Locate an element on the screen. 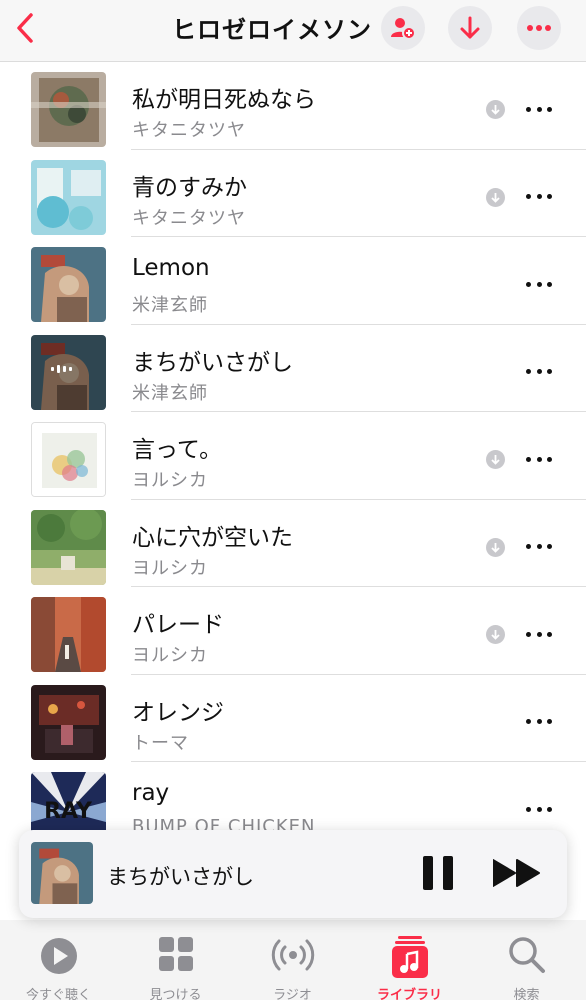 The width and height of the screenshot is (586, 1000). now-playing-indicator is located at coordinates (61, 368).